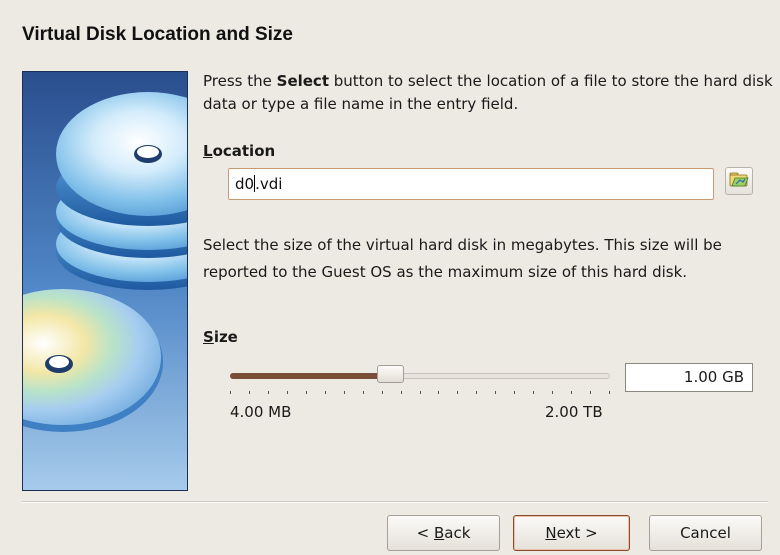  I want to click on size-input: 1.00 GB, so click(689, 377).